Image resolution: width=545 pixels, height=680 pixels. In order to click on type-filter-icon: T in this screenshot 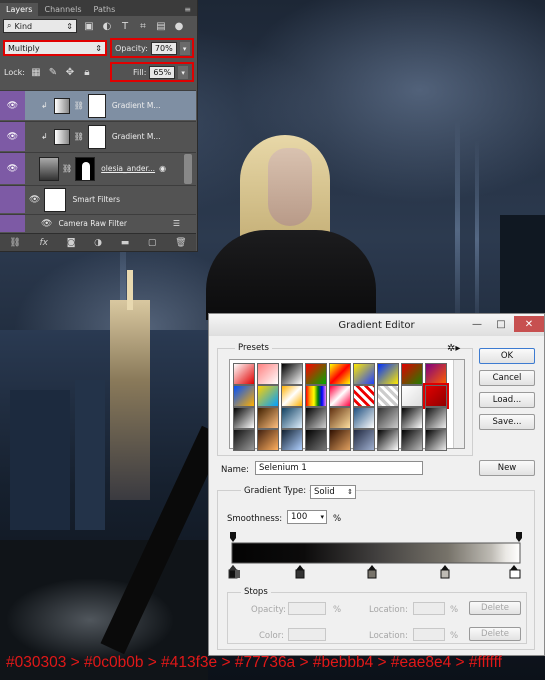, I will do `click(125, 26)`.